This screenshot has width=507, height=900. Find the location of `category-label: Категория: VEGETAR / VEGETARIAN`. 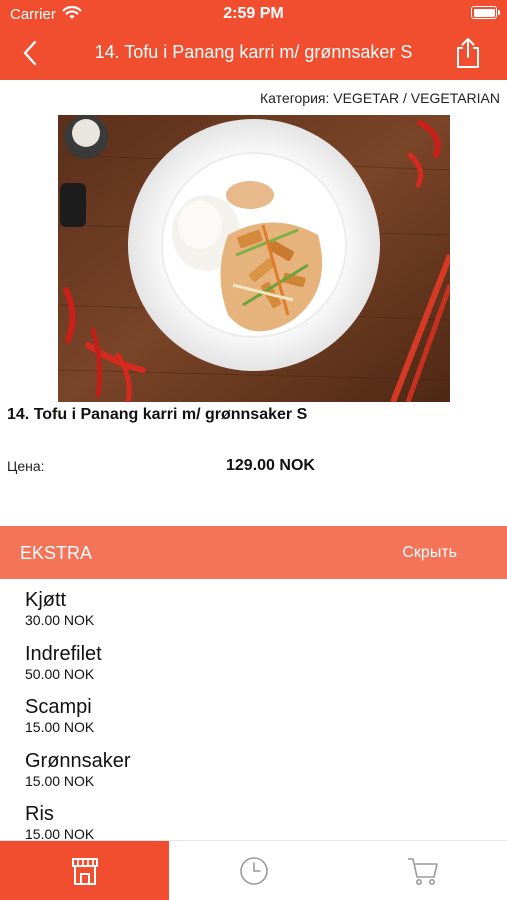

category-label: Категория: VEGETAR / VEGETARIAN is located at coordinates (380, 98).